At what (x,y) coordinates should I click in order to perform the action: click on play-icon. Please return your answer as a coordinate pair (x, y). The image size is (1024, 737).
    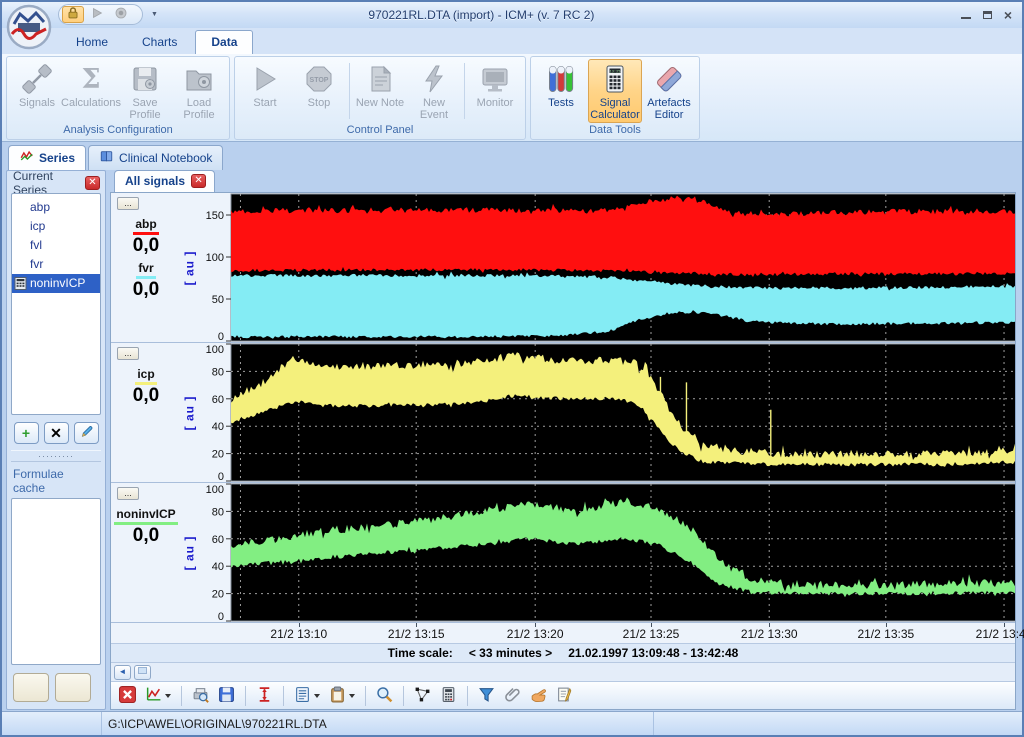
    Looking at the image, I should click on (97, 14).